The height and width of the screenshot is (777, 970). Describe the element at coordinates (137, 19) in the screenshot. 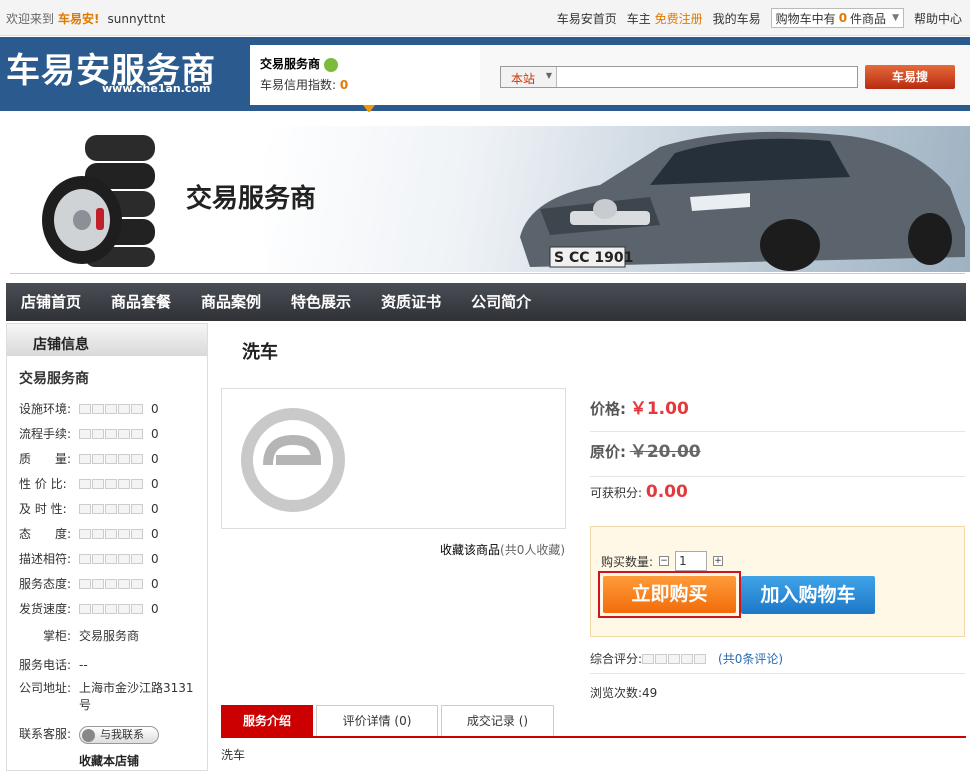

I see `username: sunnyttnt` at that location.